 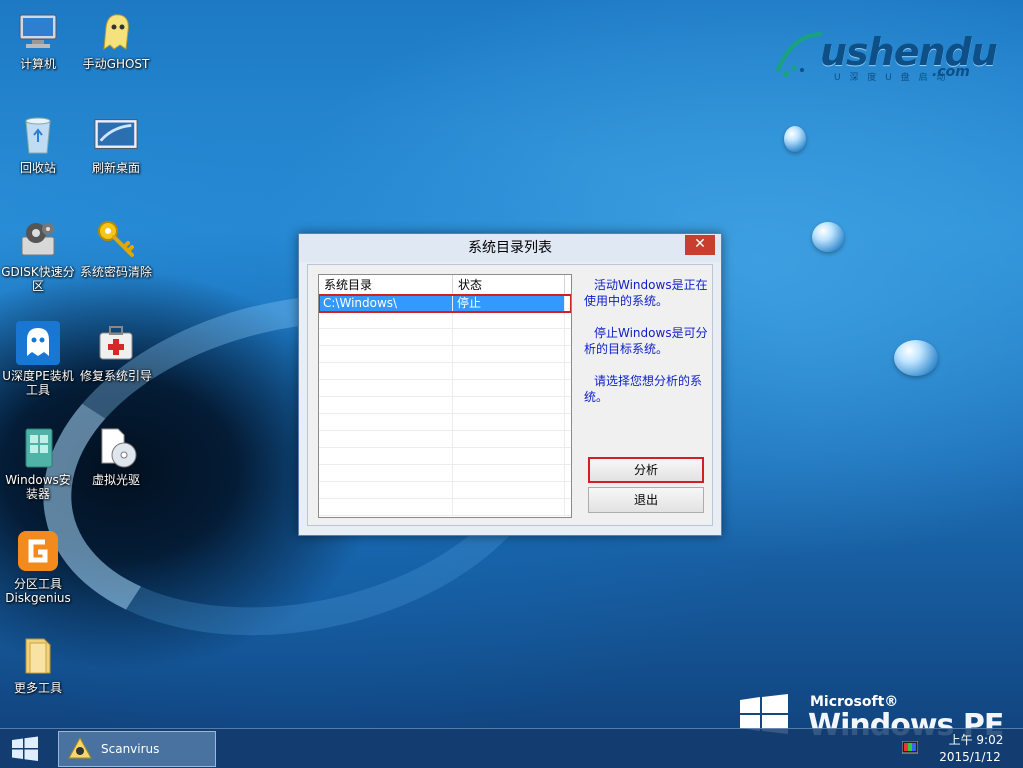 I want to click on scanvirus-icon, so click(x=80, y=747).